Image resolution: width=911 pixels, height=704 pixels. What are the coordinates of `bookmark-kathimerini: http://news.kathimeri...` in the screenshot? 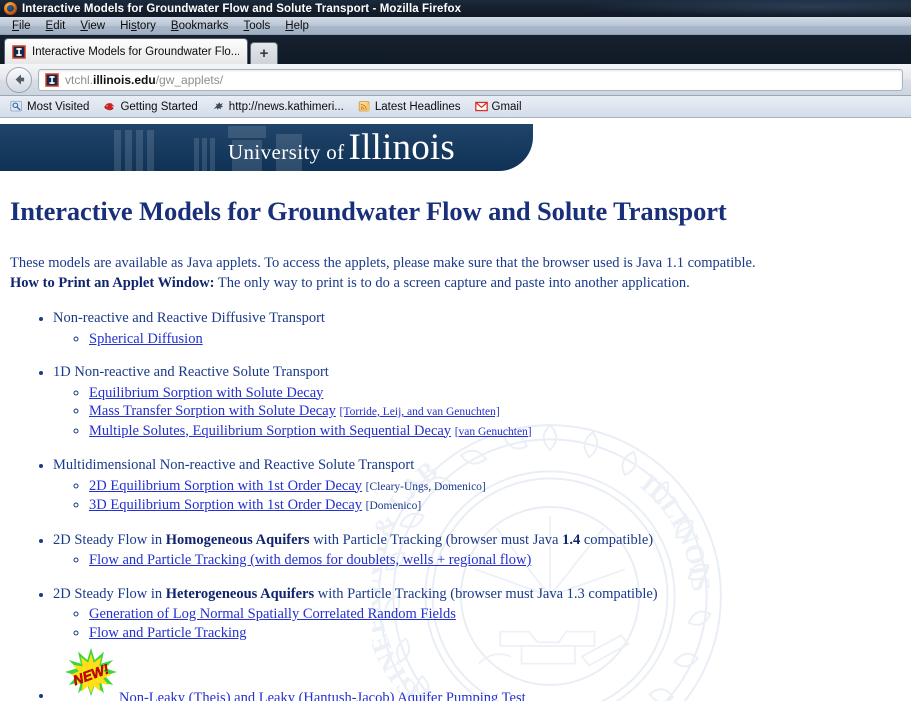 It's located at (278, 106).